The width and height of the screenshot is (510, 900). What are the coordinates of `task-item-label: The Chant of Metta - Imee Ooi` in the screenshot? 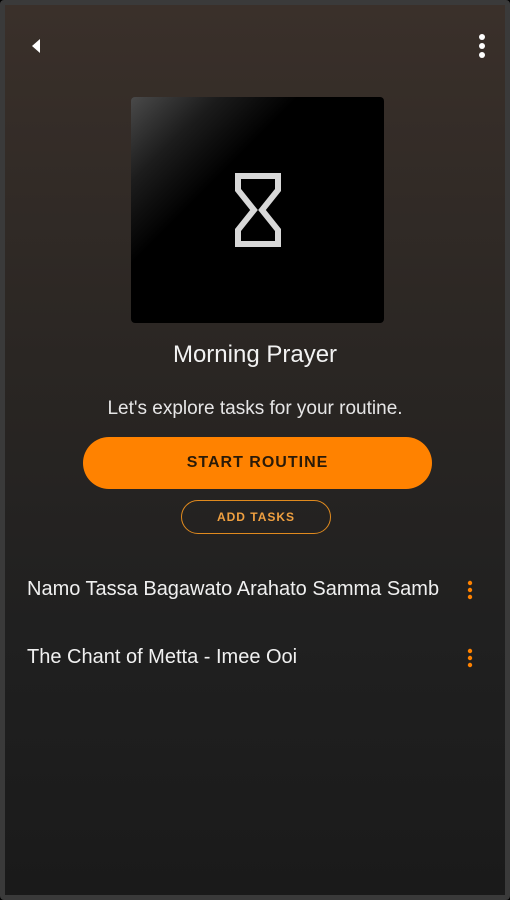 It's located at (162, 657).